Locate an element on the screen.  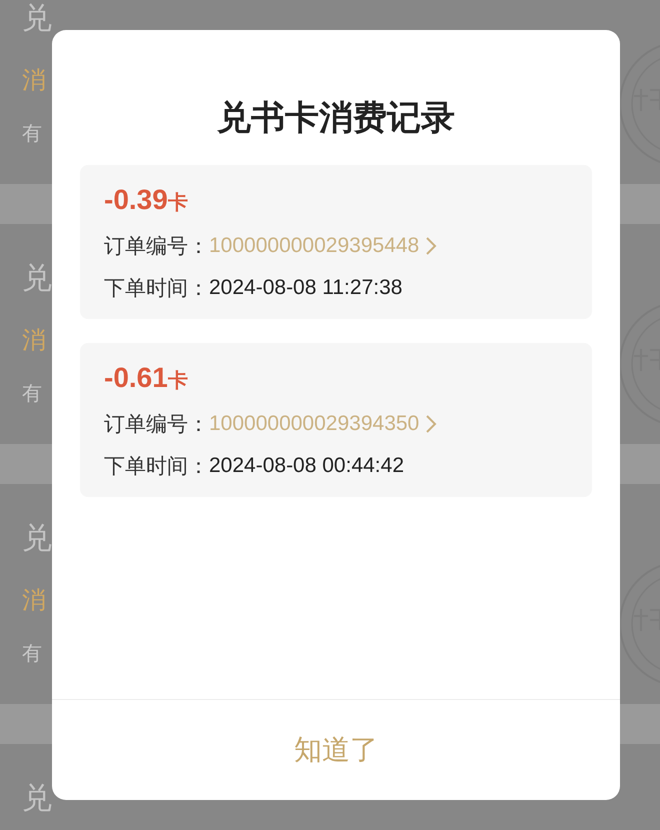
order-number-link: 100000000029394350 is located at coordinates (314, 424).